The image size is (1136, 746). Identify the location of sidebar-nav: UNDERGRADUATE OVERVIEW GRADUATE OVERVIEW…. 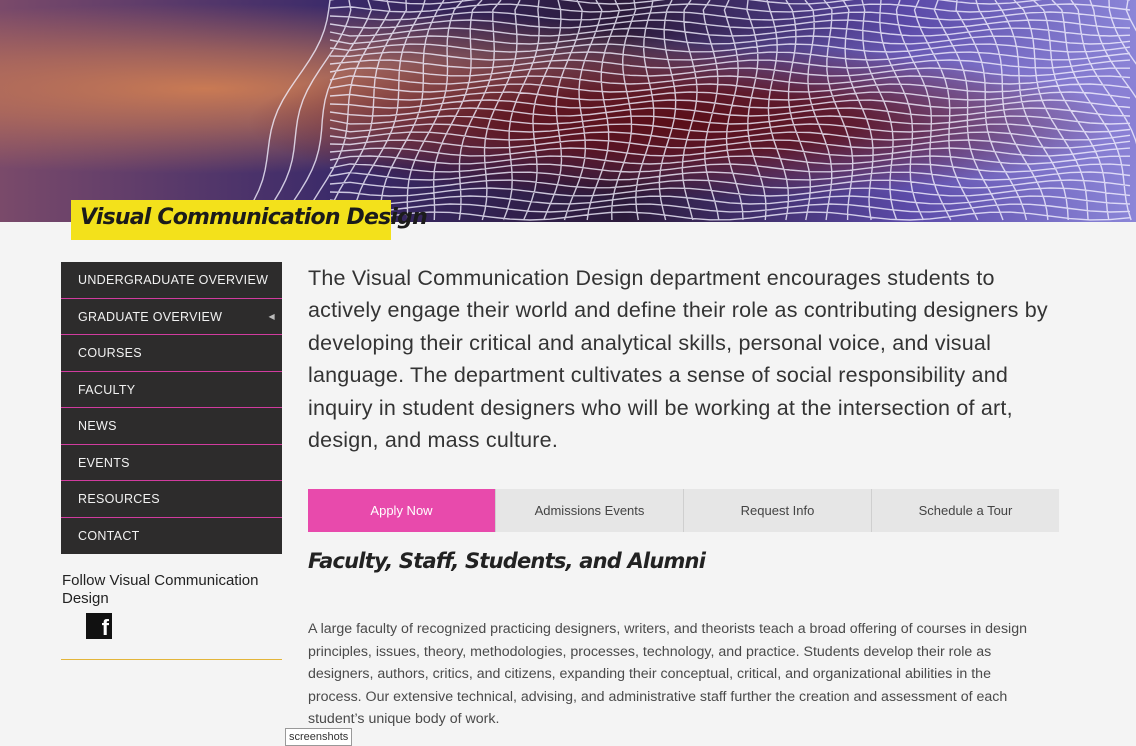
(171, 408).